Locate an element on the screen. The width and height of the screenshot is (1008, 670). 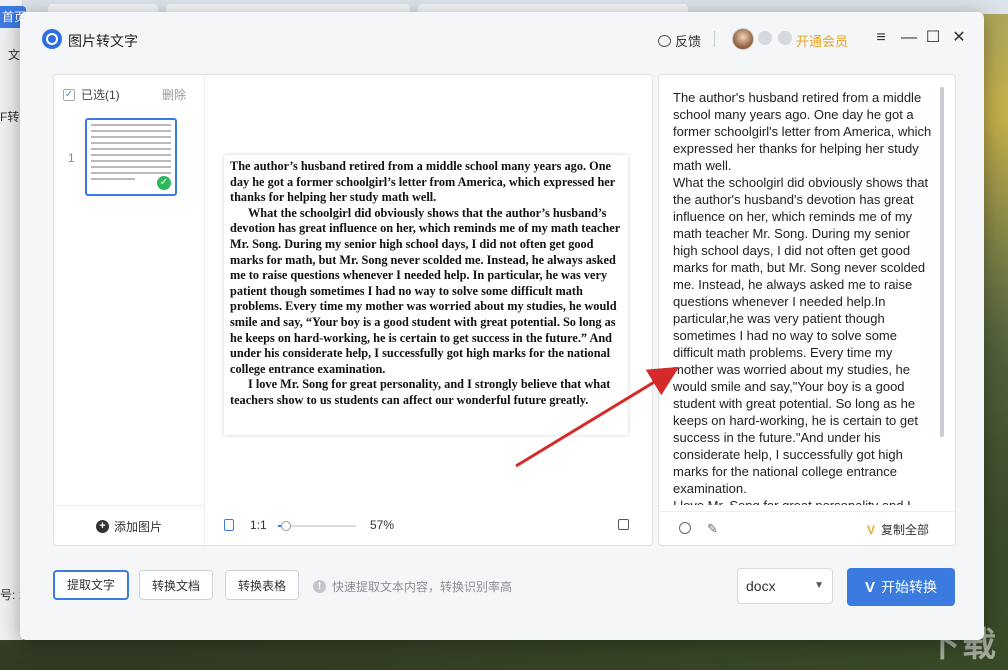
hint-text: ! 快速提取文本内容，转换识别率高 is located at coordinates (412, 586).